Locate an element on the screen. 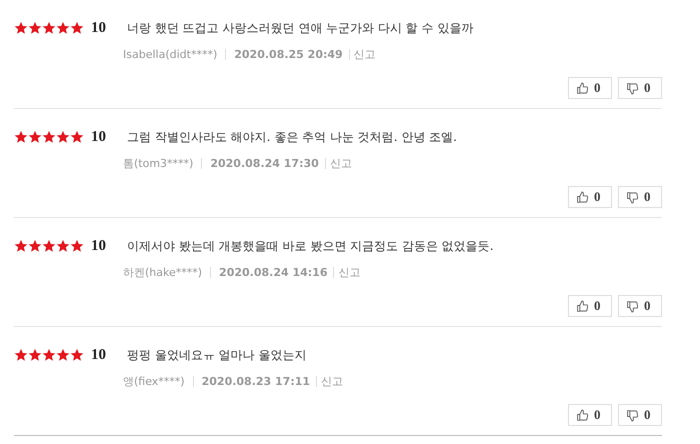 The height and width of the screenshot is (444, 700). author-name: 하켄(hake****) is located at coordinates (162, 272).